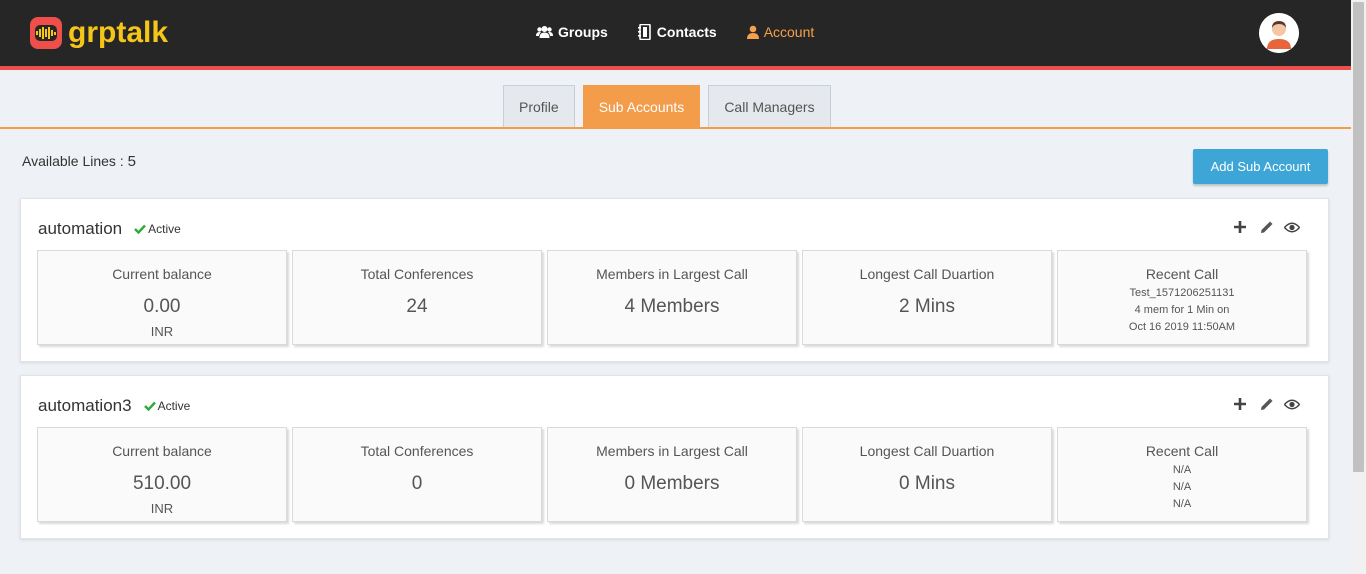  What do you see at coordinates (789, 32) in the screenshot?
I see `nav-account-label: Account` at bounding box center [789, 32].